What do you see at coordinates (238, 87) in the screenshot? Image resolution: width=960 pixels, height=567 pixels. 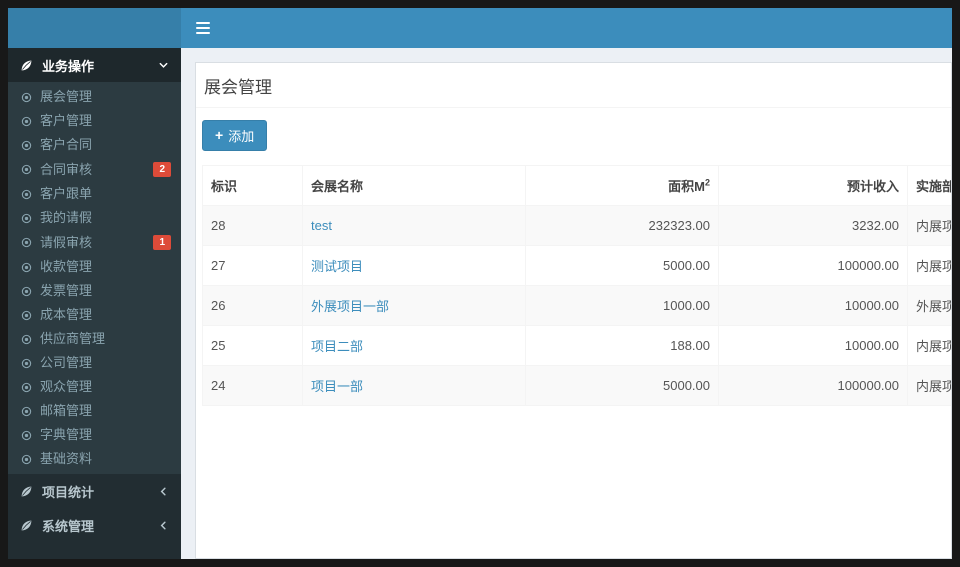 I see `page-title: 展会管理` at bounding box center [238, 87].